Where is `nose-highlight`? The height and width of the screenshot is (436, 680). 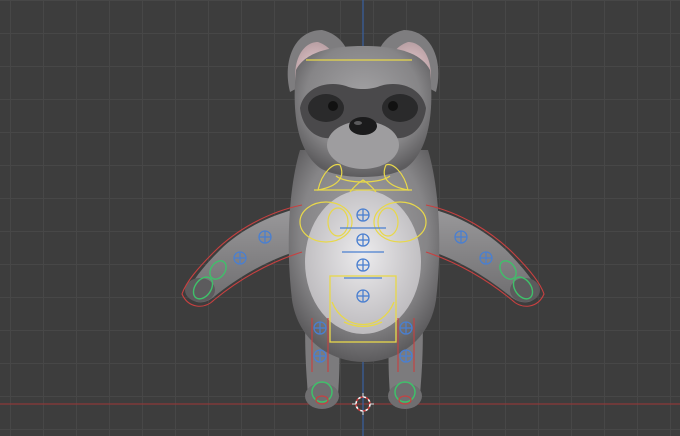
nose-highlight is located at coordinates (358, 123).